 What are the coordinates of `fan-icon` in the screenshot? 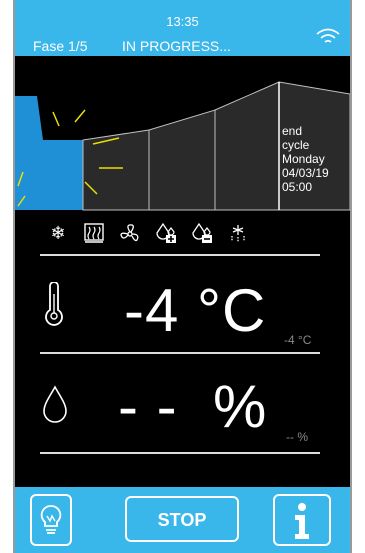 It's located at (130, 233).